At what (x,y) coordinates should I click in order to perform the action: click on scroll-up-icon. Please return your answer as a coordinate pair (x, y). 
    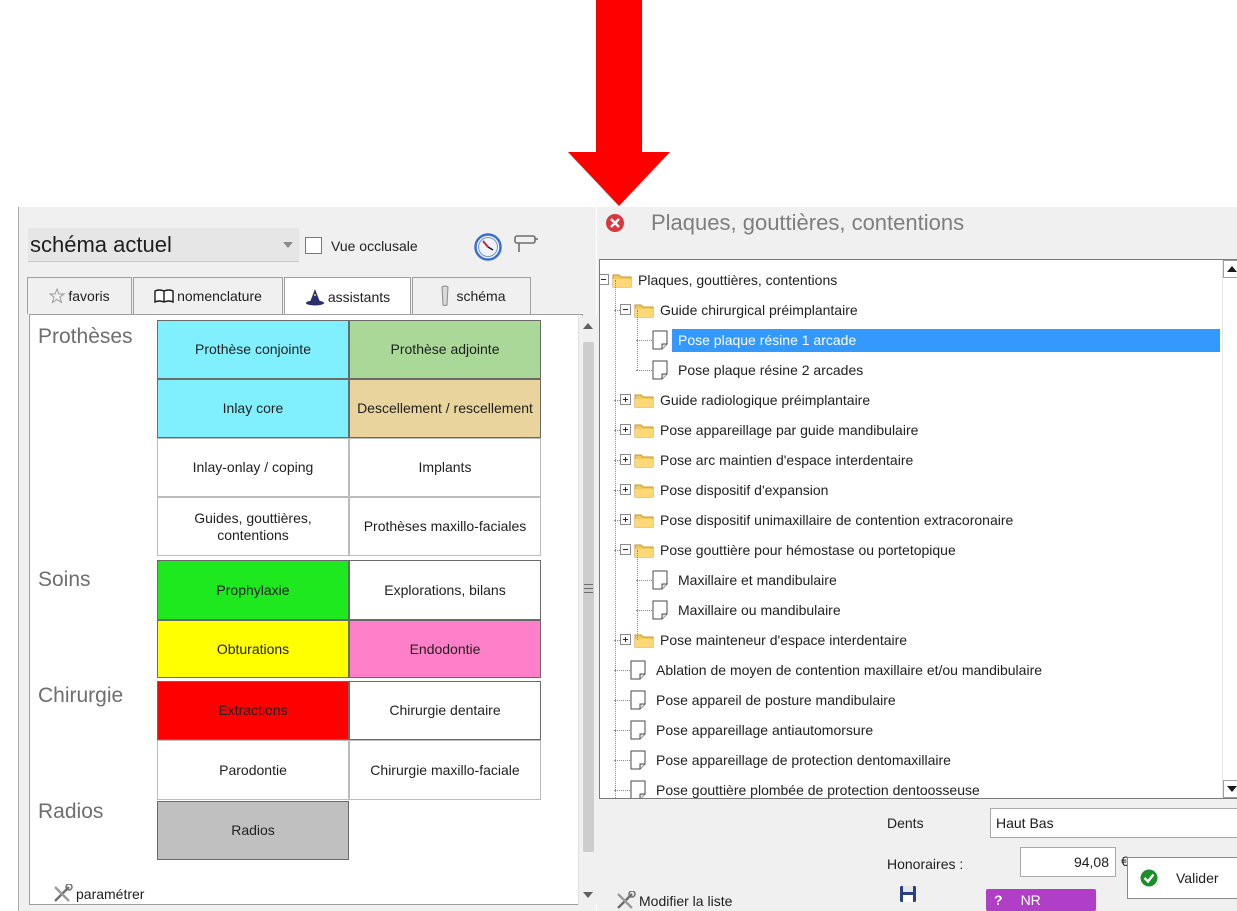
    Looking at the image, I should click on (588, 326).